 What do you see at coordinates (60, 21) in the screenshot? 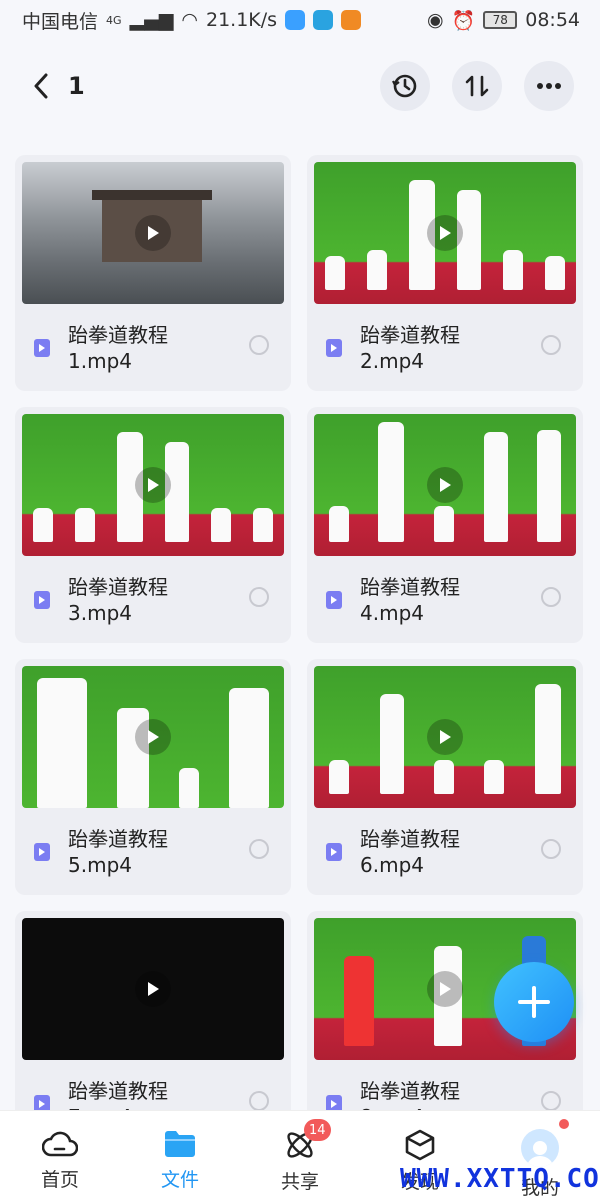
I see `carrier-label: 中国电信` at bounding box center [60, 21].